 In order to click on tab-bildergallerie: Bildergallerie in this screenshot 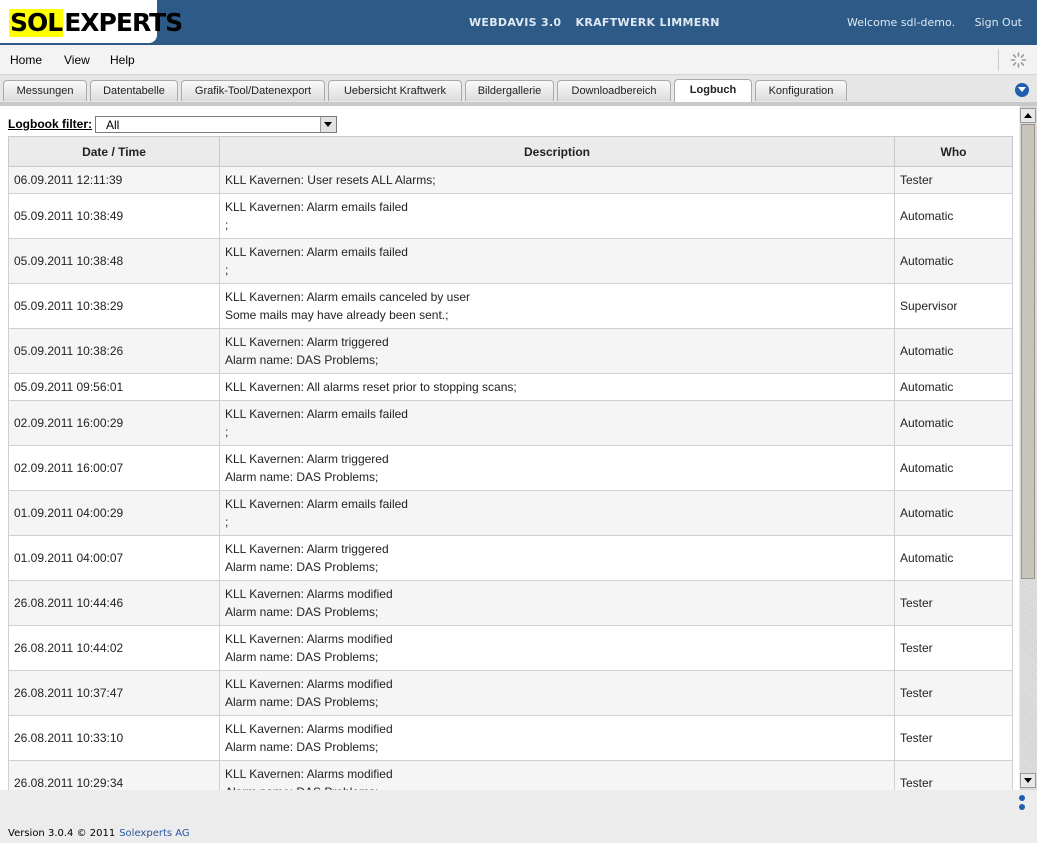, I will do `click(509, 90)`.